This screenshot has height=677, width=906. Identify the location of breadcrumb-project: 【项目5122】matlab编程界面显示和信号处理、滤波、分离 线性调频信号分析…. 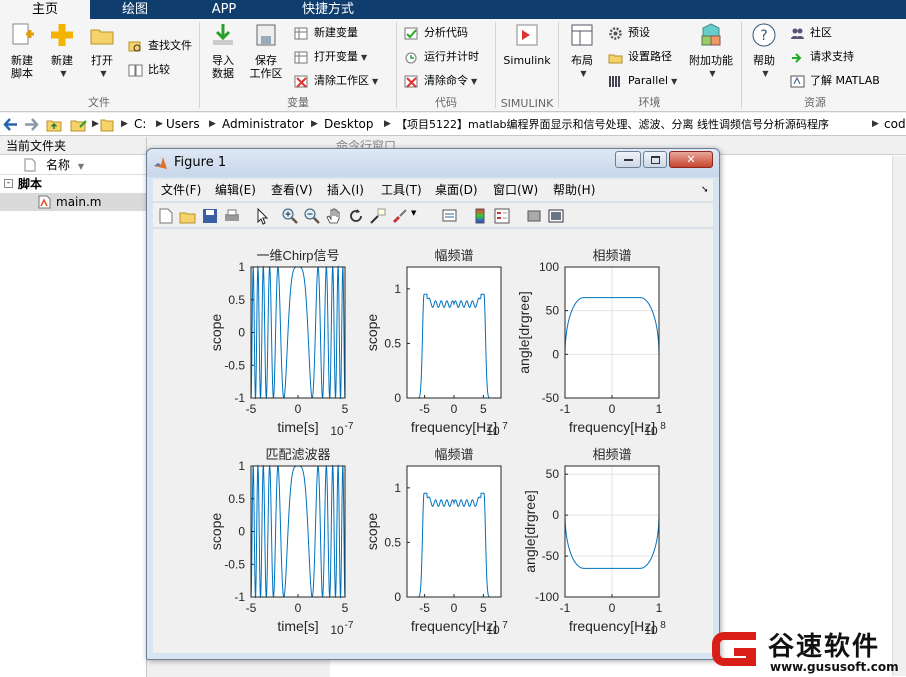
(612, 124).